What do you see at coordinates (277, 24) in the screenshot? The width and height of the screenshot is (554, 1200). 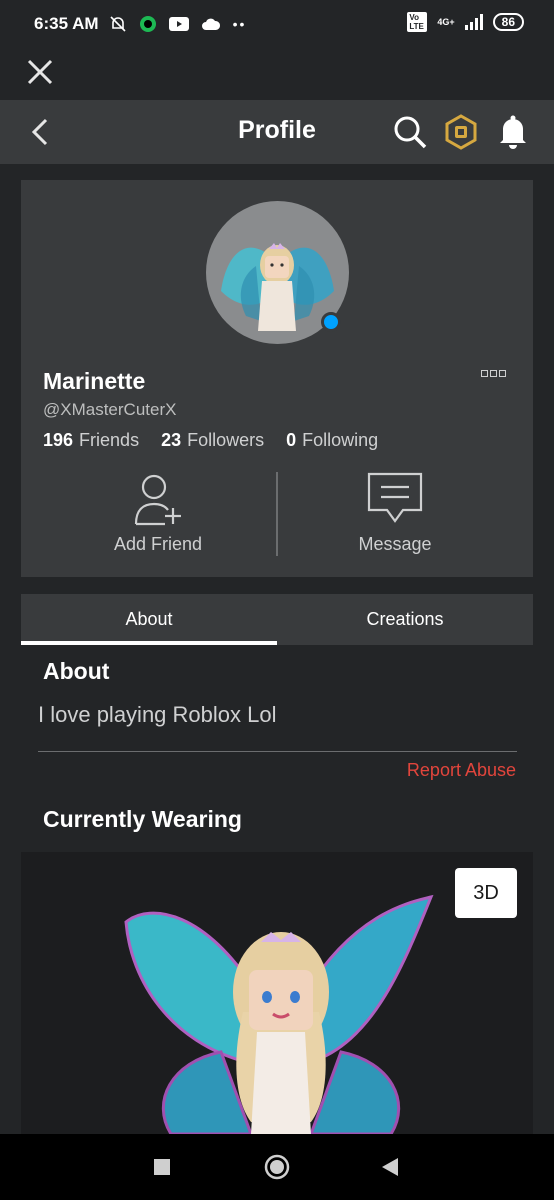 I see `status-bar: 6:35 AM •• Vo LTE 4G+ 86` at bounding box center [277, 24].